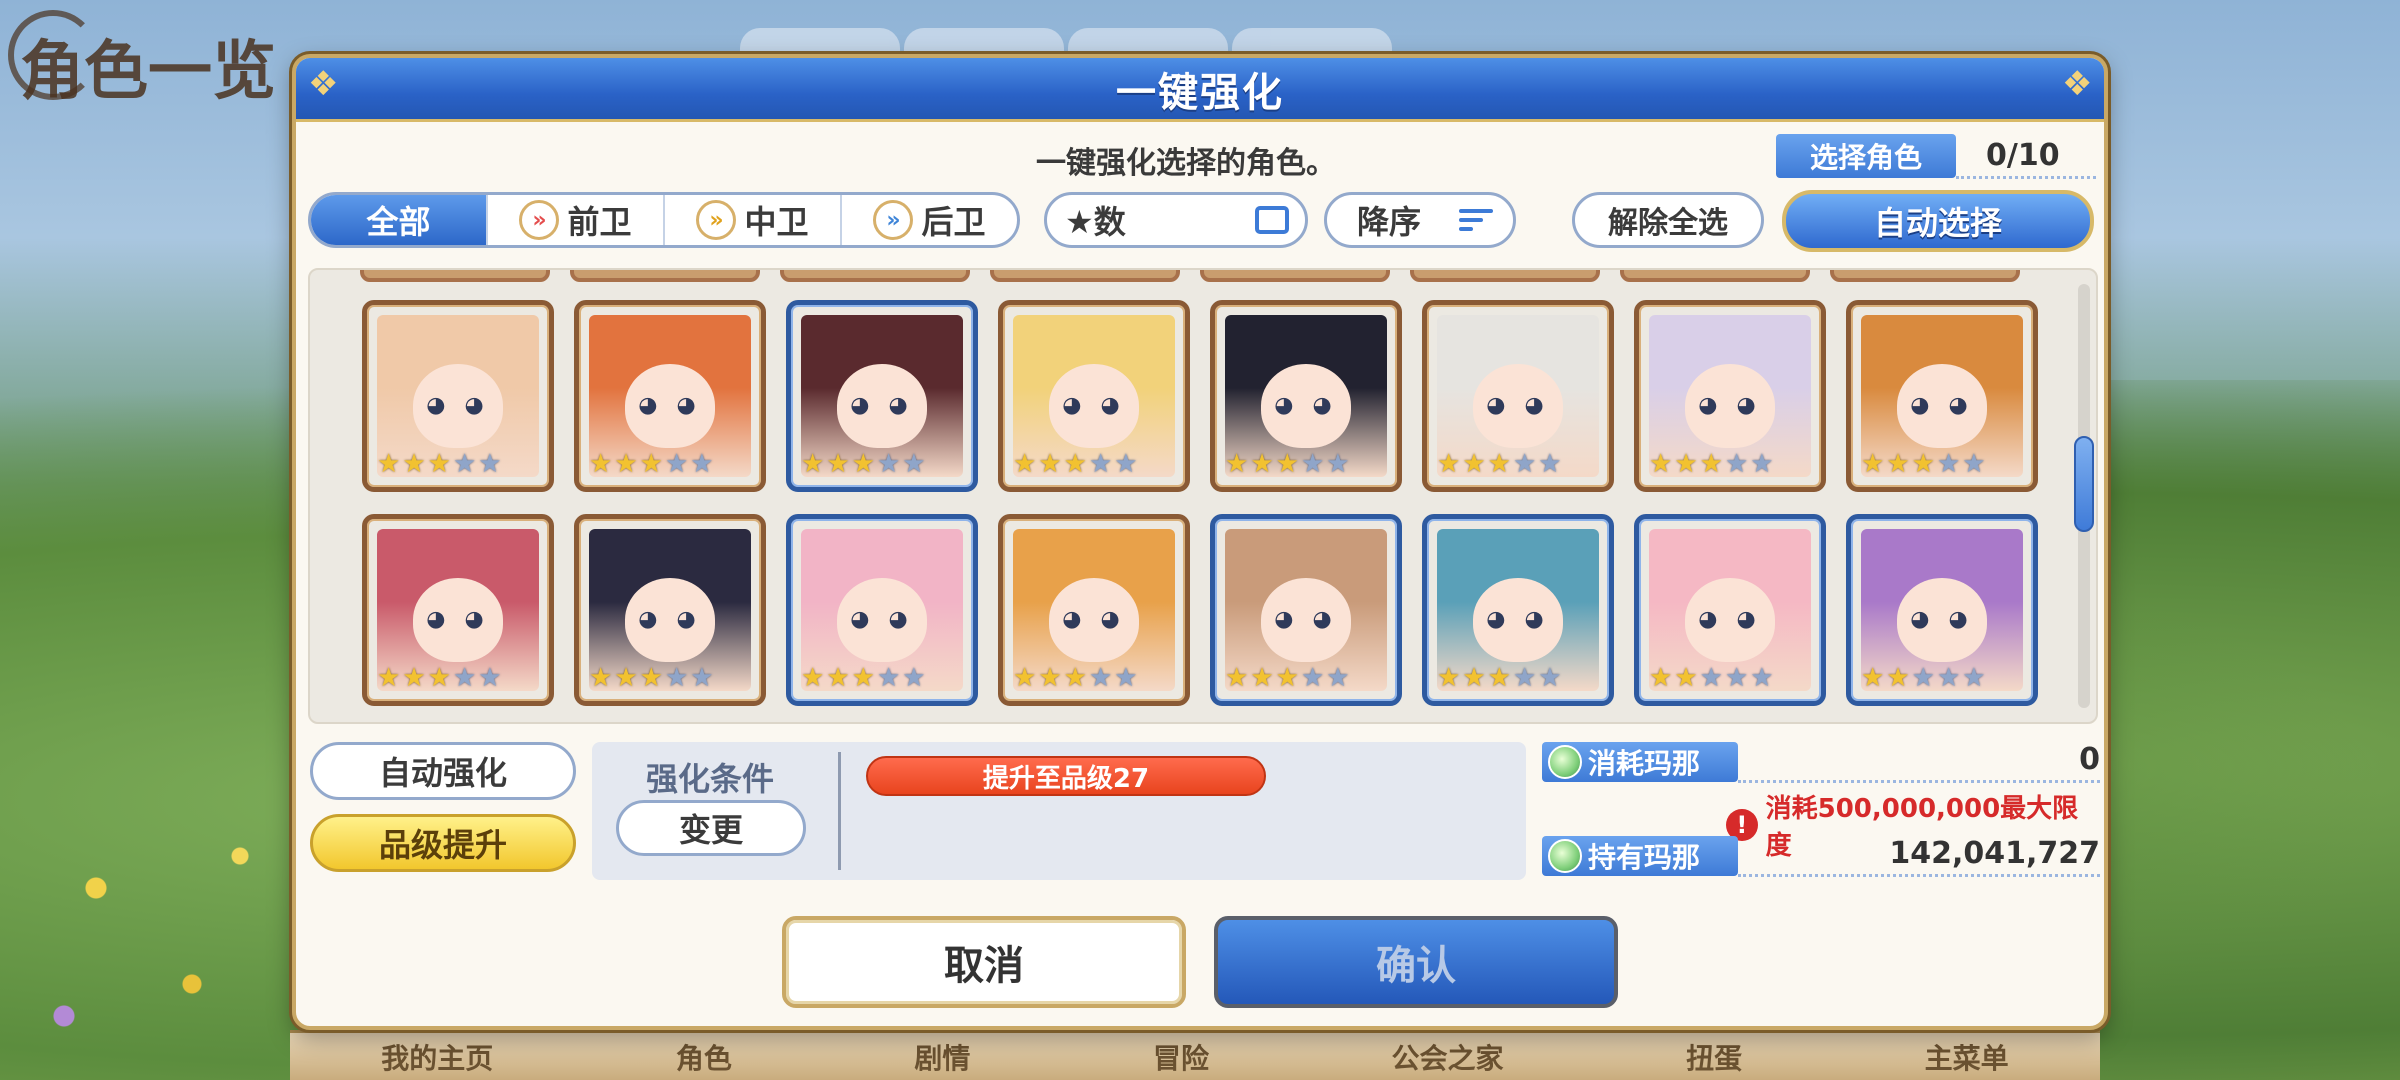 Image resolution: width=2400 pixels, height=1080 pixels. What do you see at coordinates (1181, 1057) in the screenshot?
I see `nav-adventure: 冒险` at bounding box center [1181, 1057].